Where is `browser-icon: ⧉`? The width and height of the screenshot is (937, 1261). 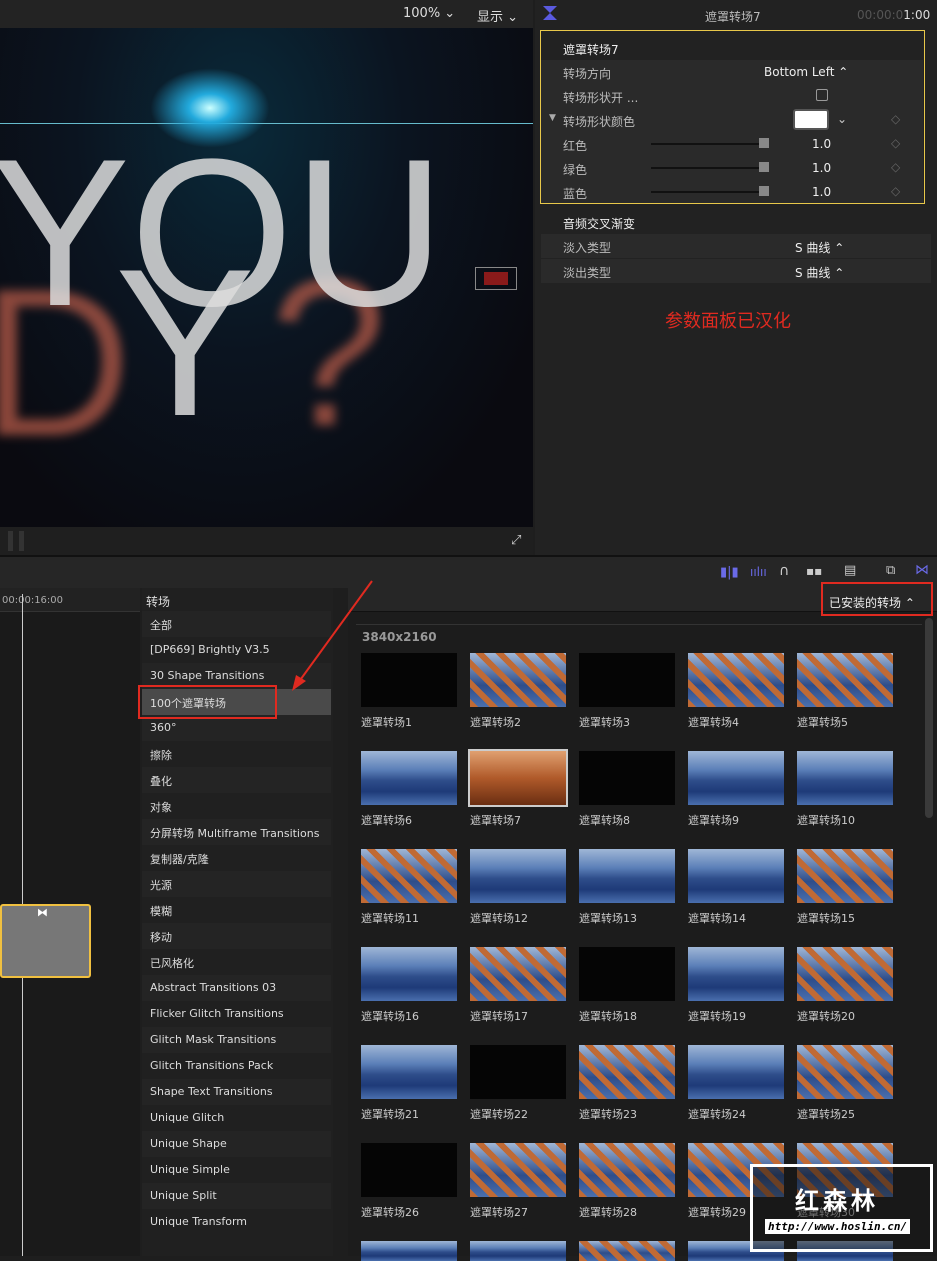 browser-icon: ⧉ is located at coordinates (890, 570).